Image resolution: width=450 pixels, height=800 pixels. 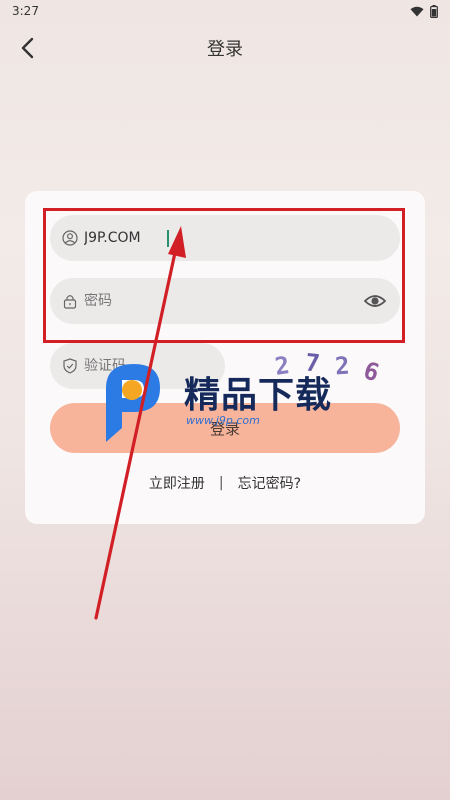 I want to click on watermark: 精品下载 www.j9p.com, so click(x=228, y=401).